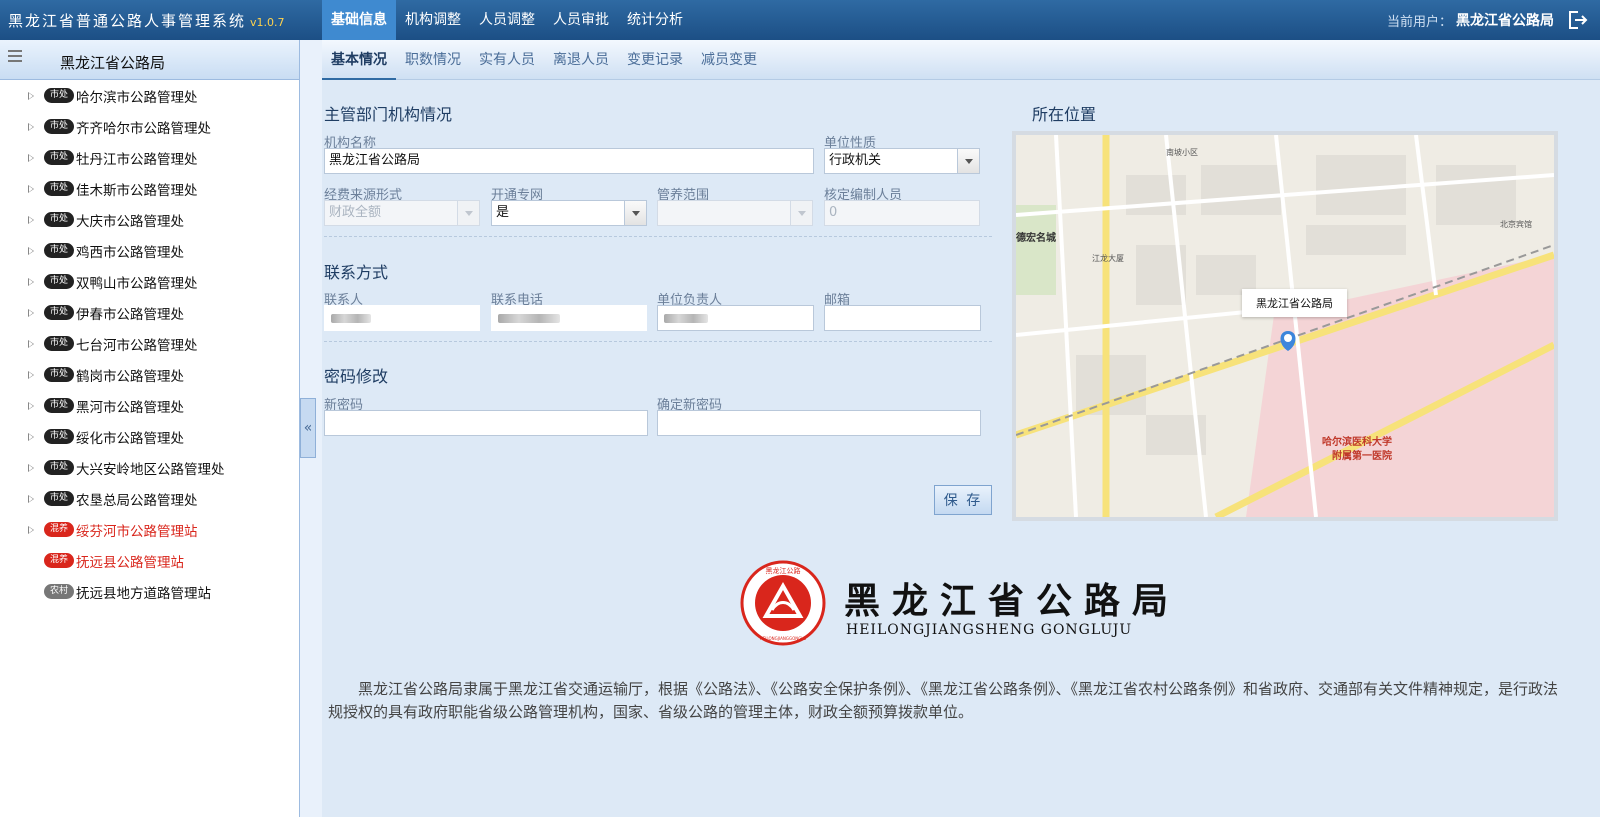  I want to click on redacted-value, so click(529, 318).